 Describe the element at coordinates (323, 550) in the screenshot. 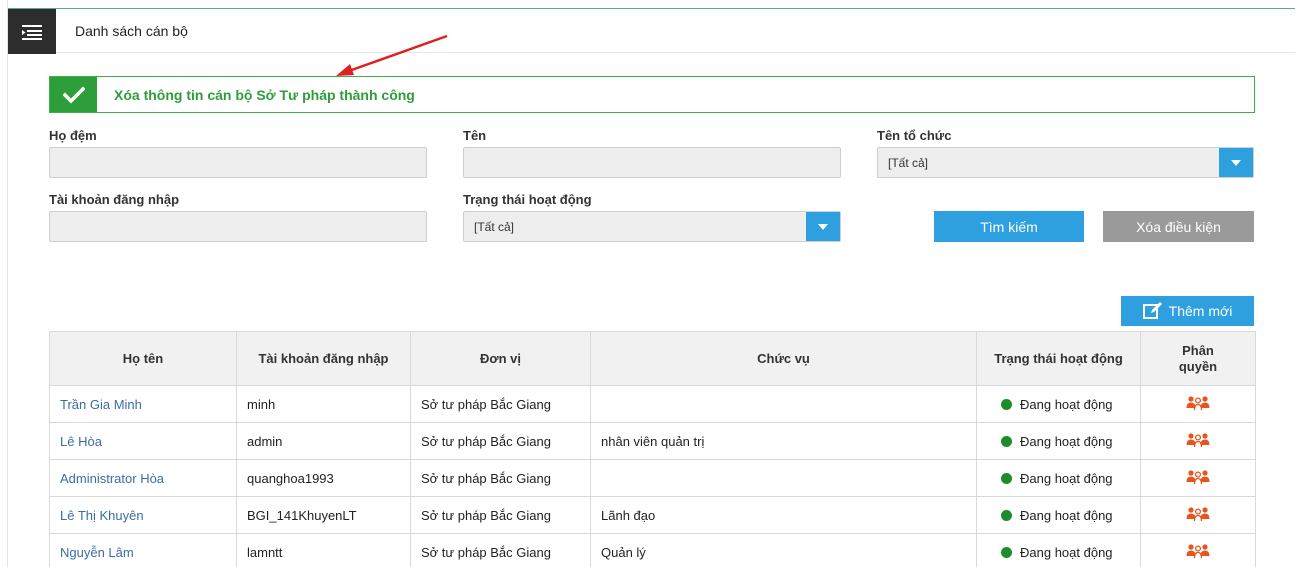

I see `staff-account: lamntt` at that location.